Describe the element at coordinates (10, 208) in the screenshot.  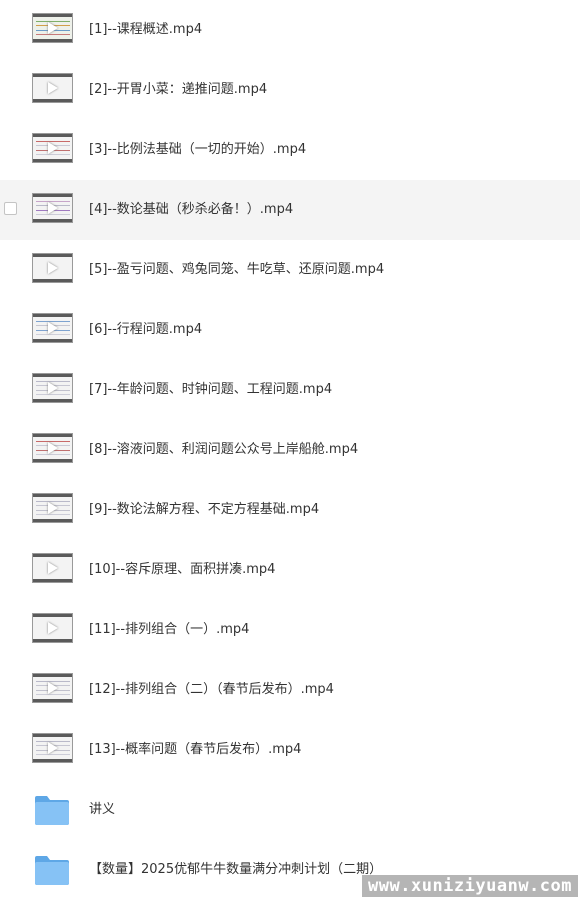
I see `row-checkbox` at that location.